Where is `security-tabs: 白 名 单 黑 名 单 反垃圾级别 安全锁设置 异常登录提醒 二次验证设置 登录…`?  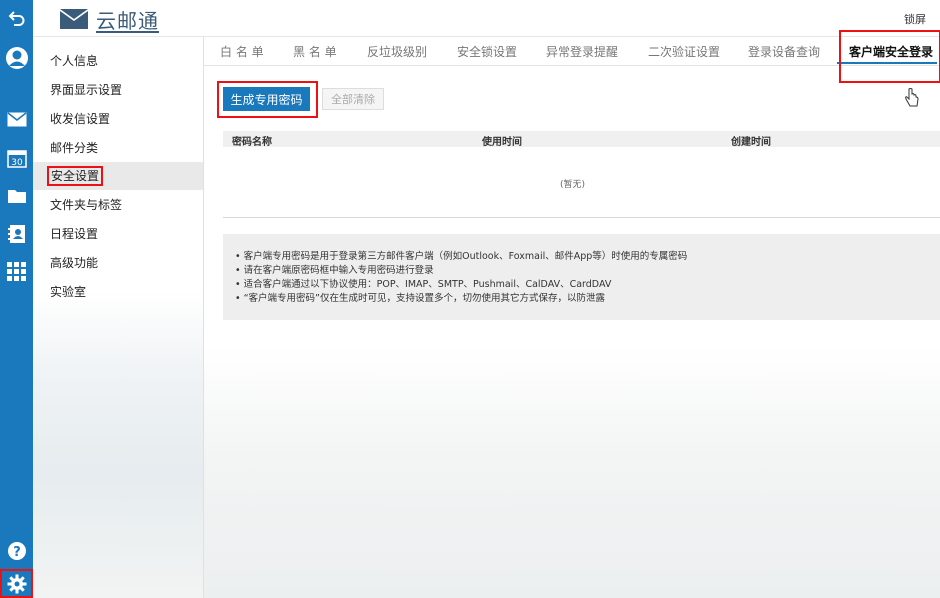
security-tabs: 白 名 单 黑 名 单 反垃圾级别 安全锁设置 异常登录提醒 二次验证设置 登录… is located at coordinates (572, 51).